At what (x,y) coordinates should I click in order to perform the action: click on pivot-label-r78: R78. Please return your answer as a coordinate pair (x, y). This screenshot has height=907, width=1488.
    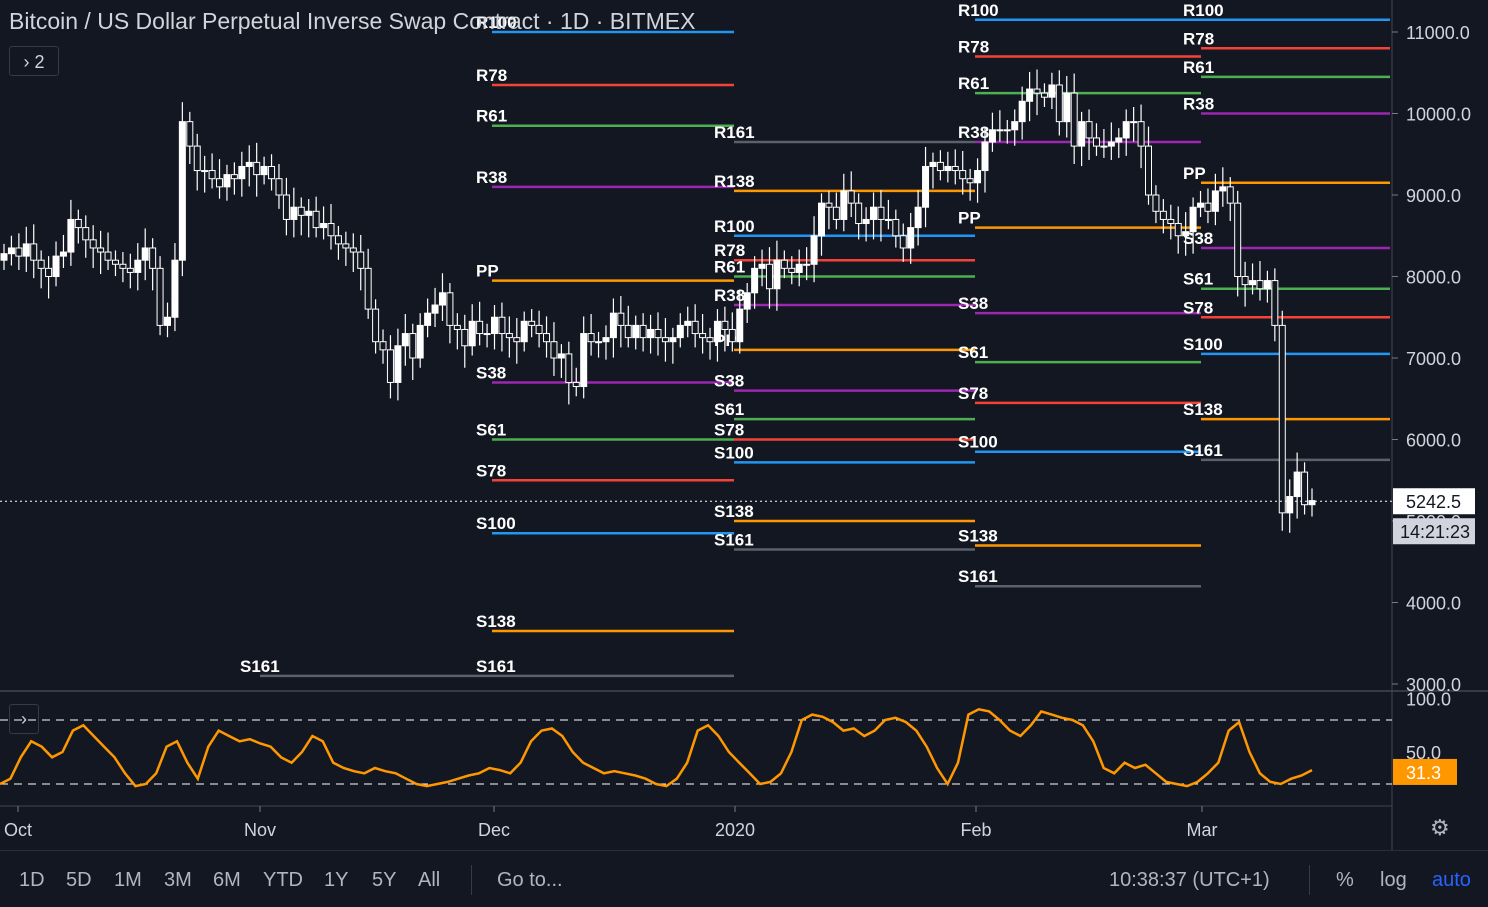
    Looking at the image, I should click on (973, 46).